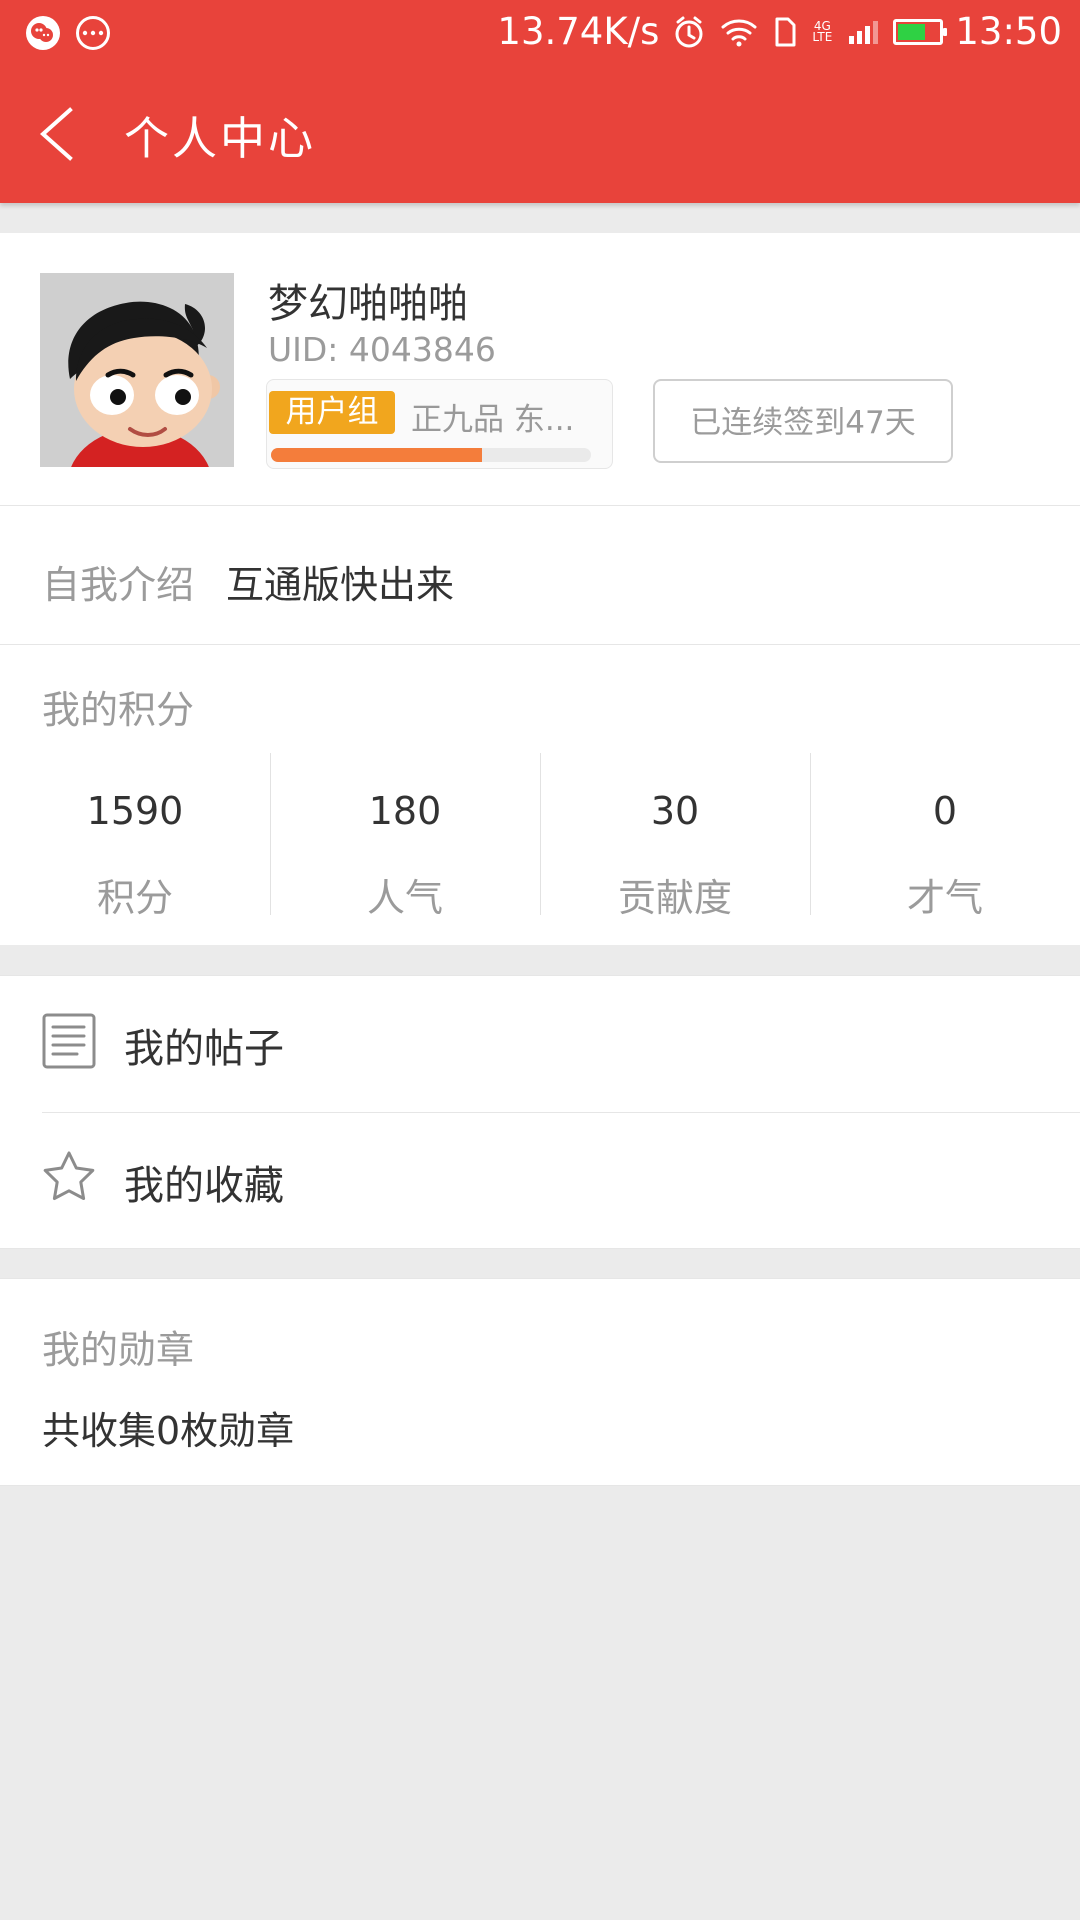  I want to click on stat-value: 0, so click(945, 811).